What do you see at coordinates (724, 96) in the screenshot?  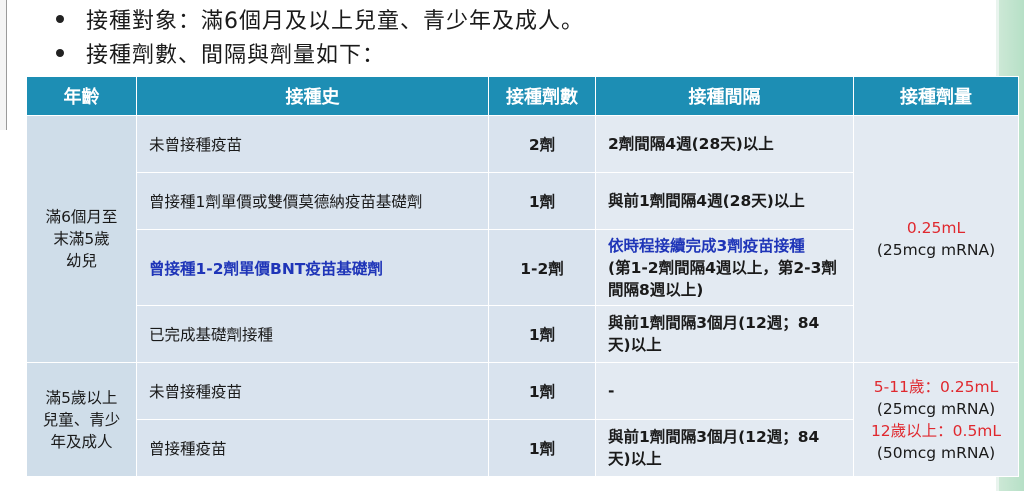 I see `header-interval: 接種間隔` at bounding box center [724, 96].